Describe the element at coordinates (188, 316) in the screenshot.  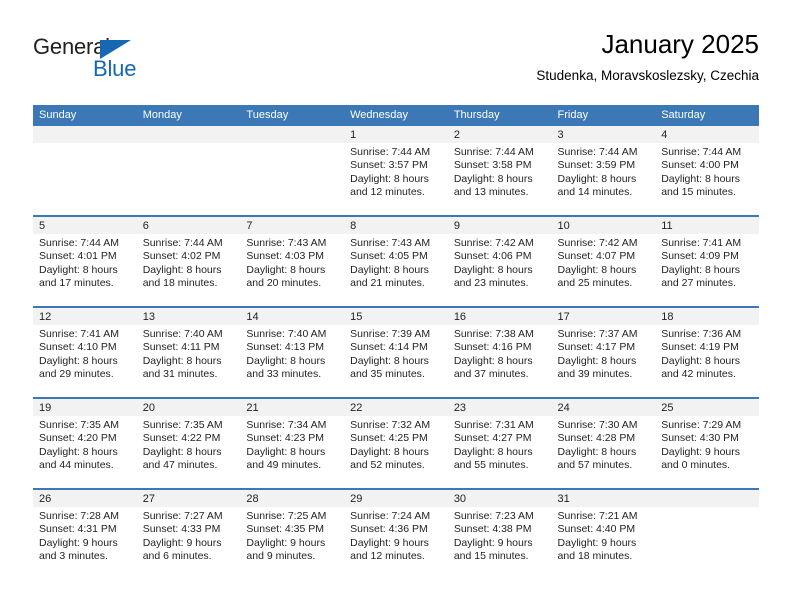
I see `day-number: 13` at that location.